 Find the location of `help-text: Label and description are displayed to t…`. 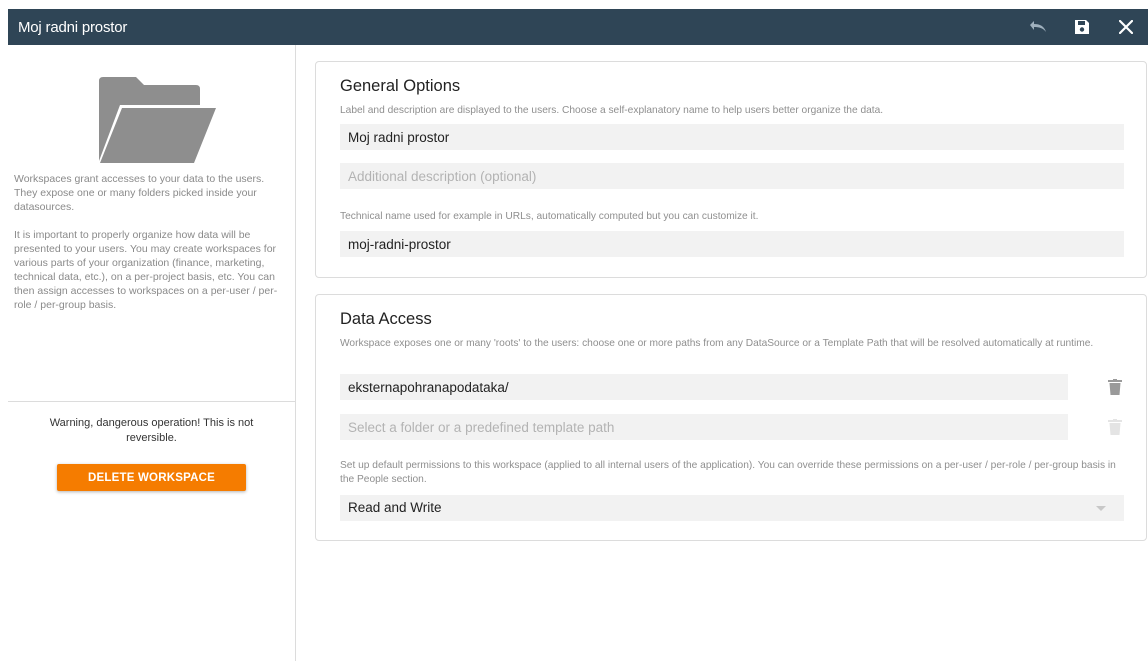

help-text: Label and description are displayed to t… is located at coordinates (612, 110).